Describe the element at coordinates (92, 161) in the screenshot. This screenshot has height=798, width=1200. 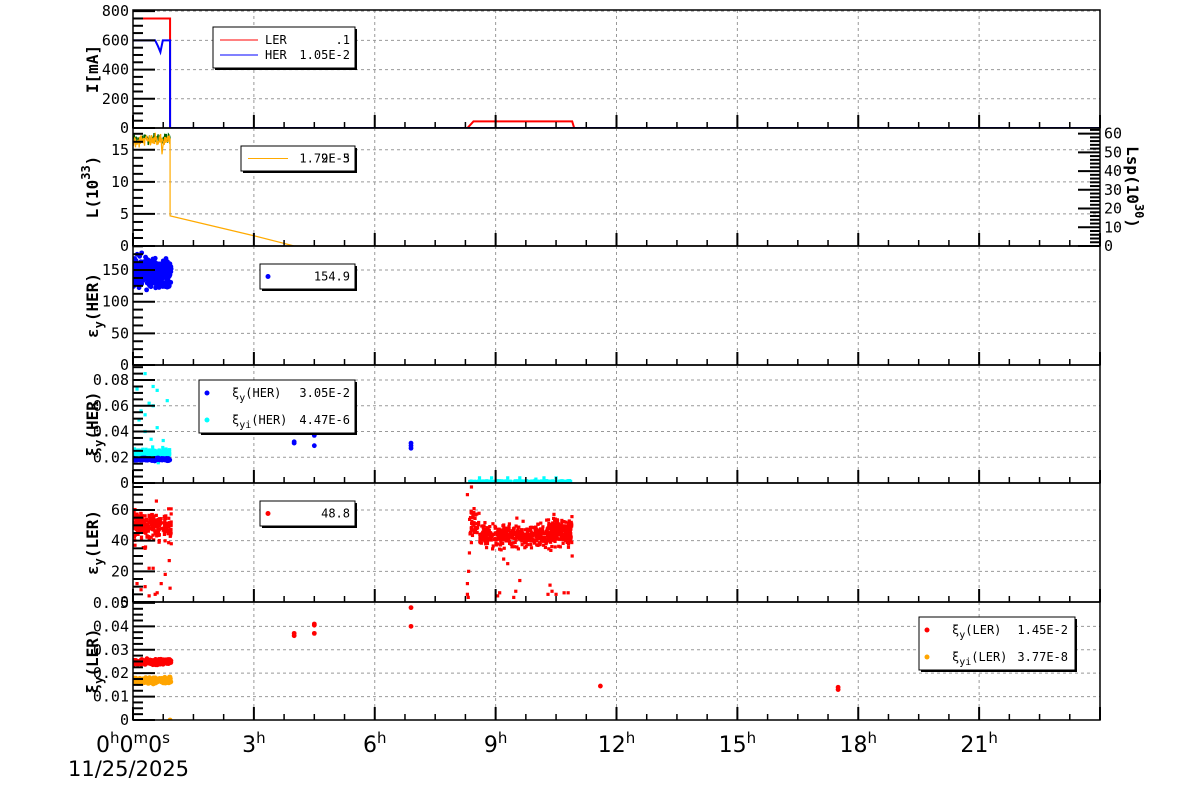
I see `y-axis-label-post: )` at that location.